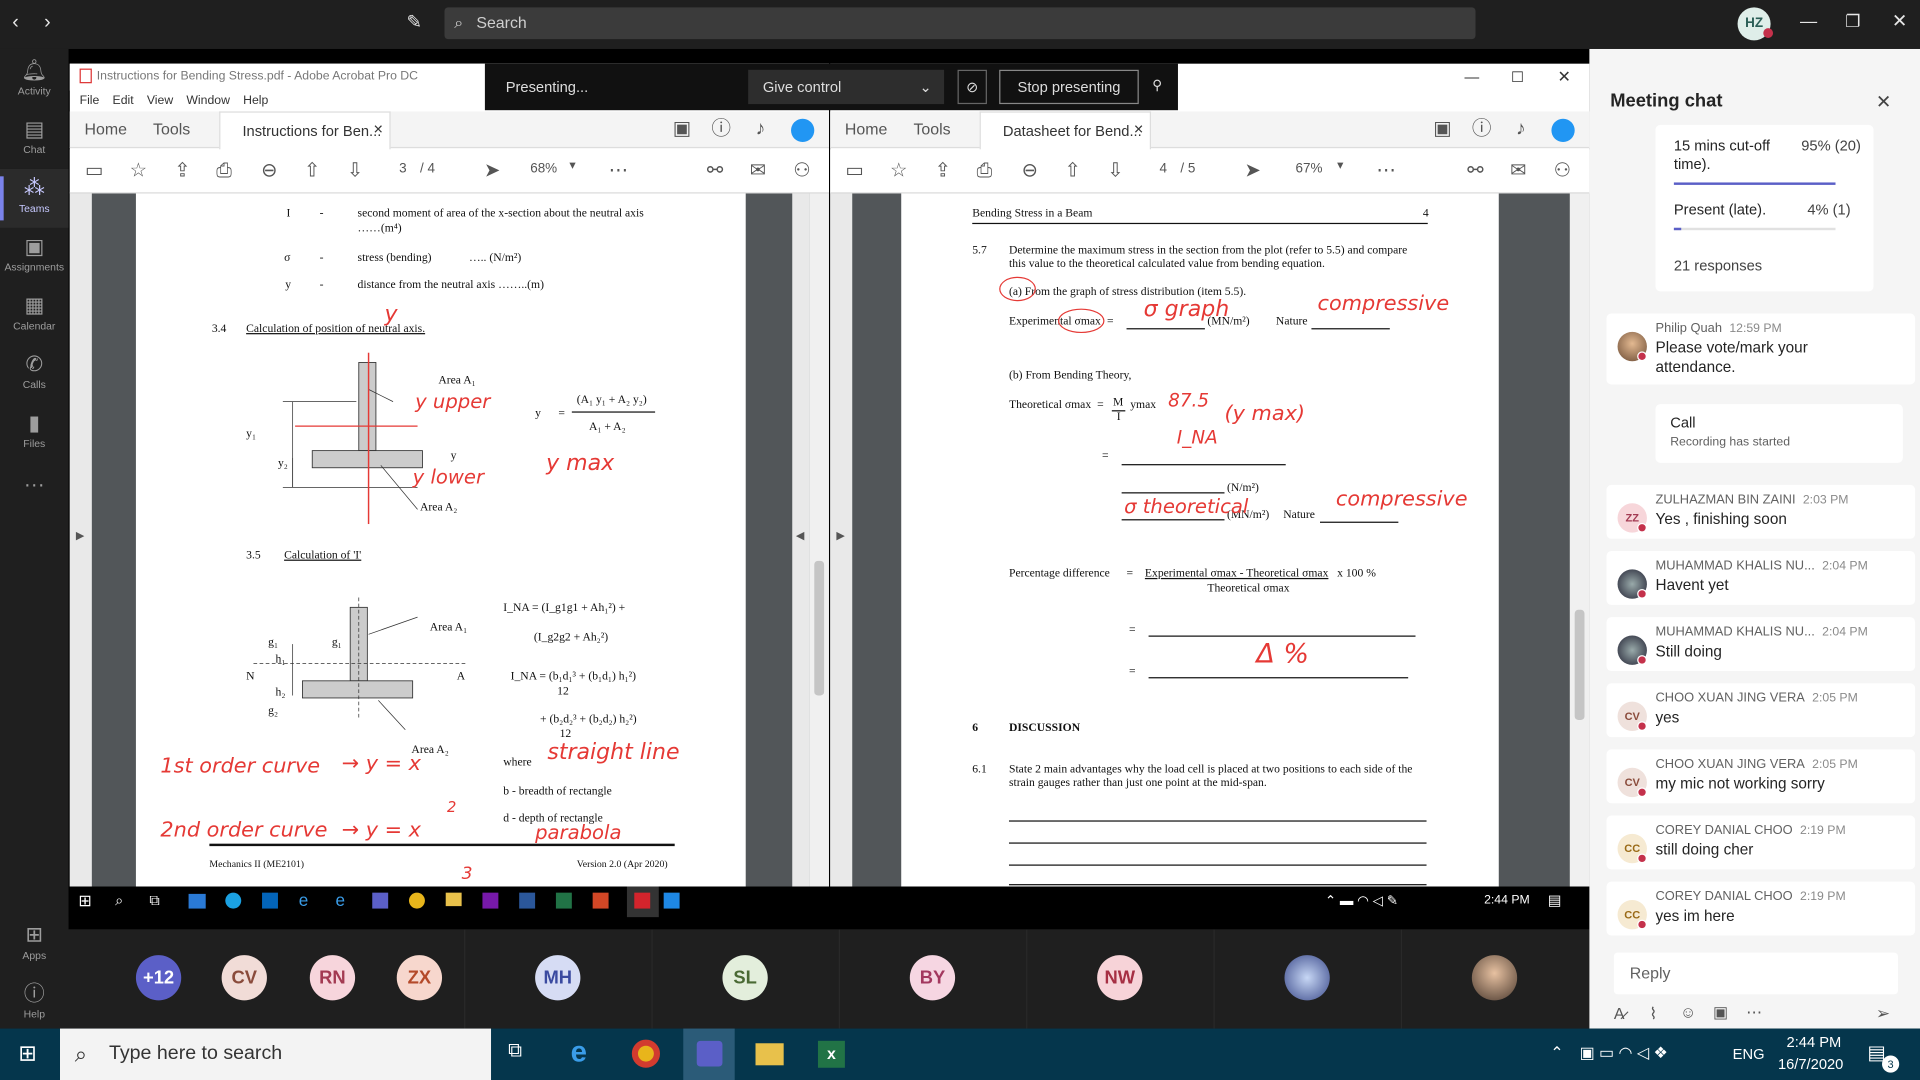 This screenshot has width=1920, height=1080. I want to click on rail-help: ⓘ Help, so click(34, 1004).